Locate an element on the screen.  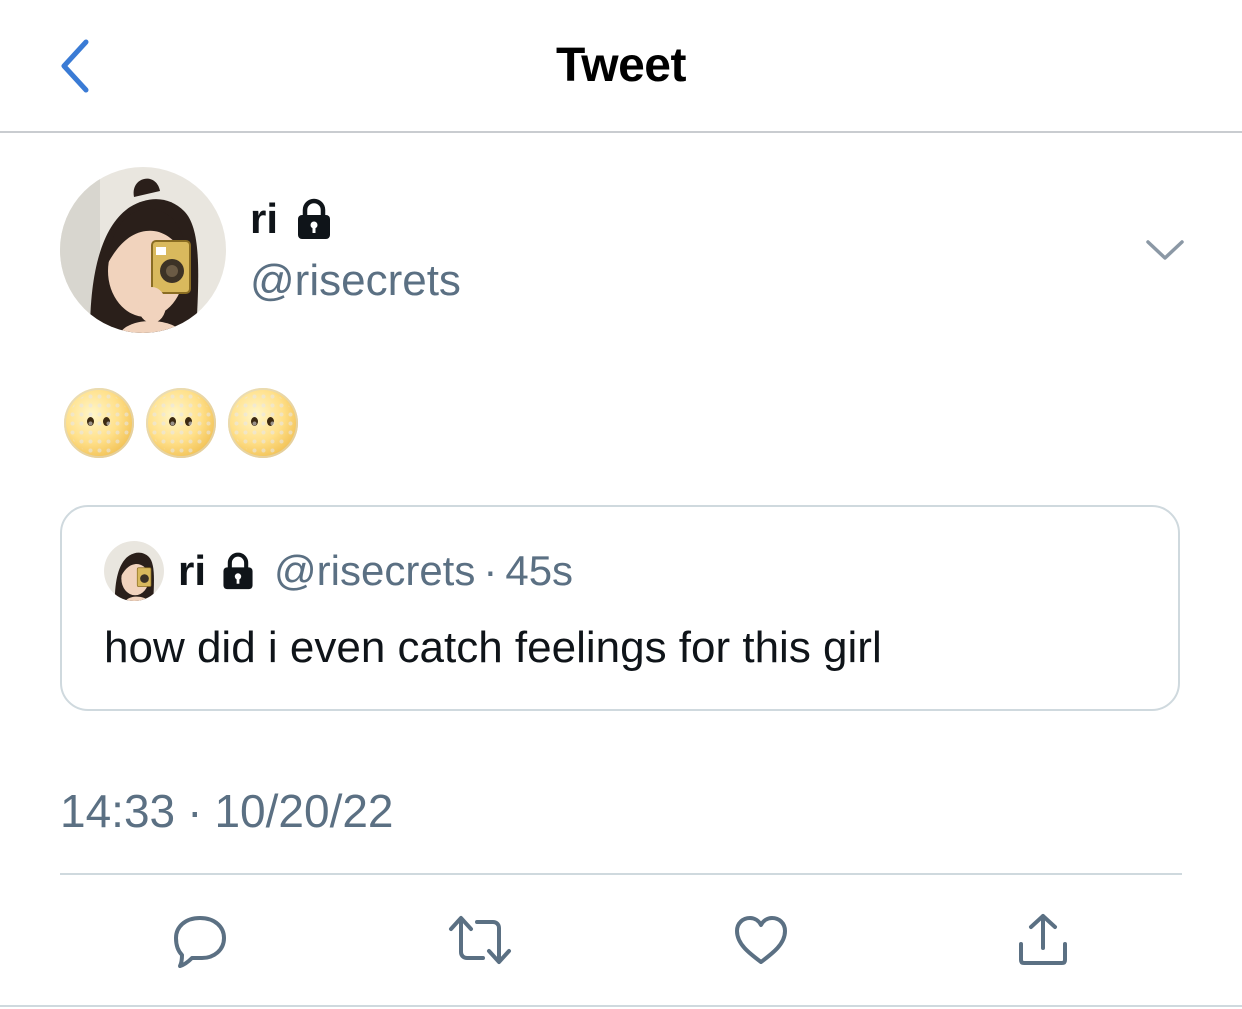
author-name: ri is located at coordinates (264, 219).